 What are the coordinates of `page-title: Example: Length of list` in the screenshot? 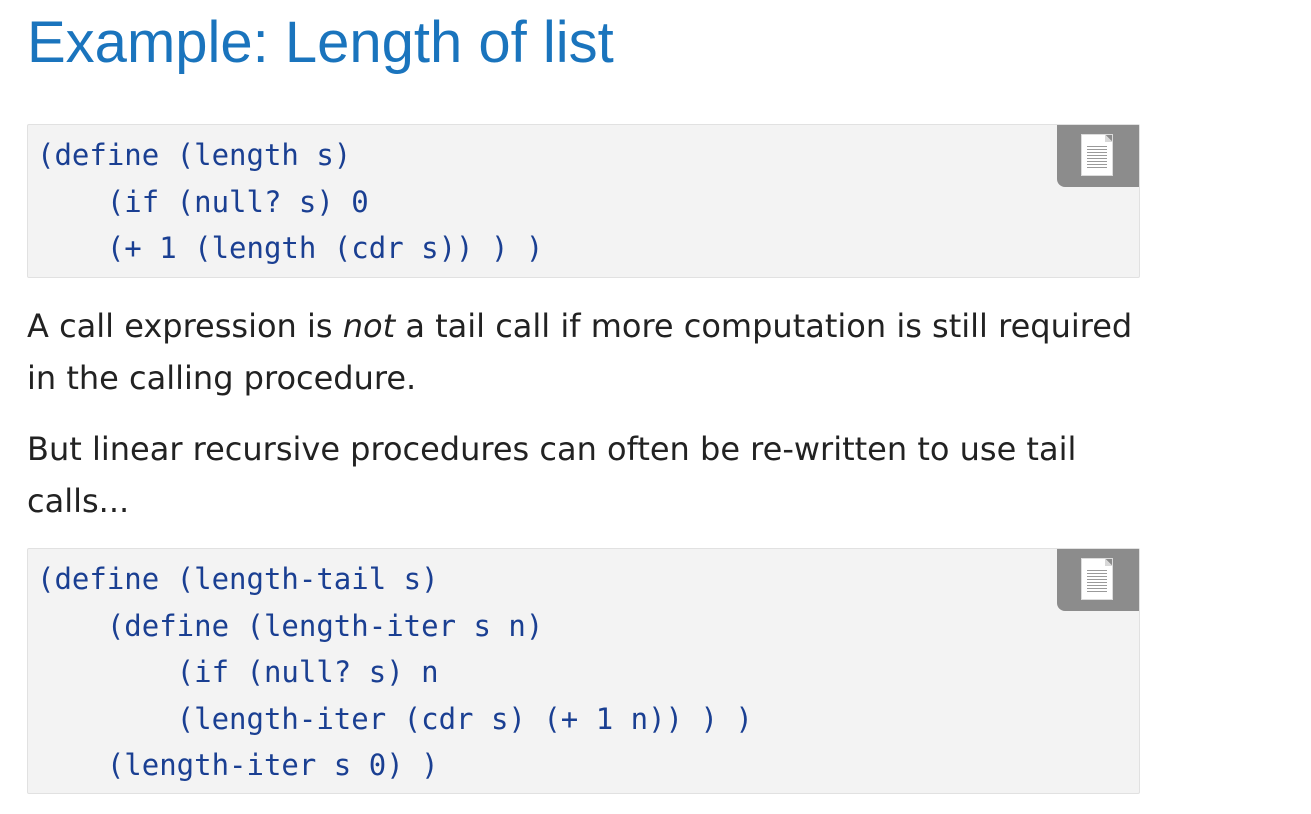 It's located at (320, 42).